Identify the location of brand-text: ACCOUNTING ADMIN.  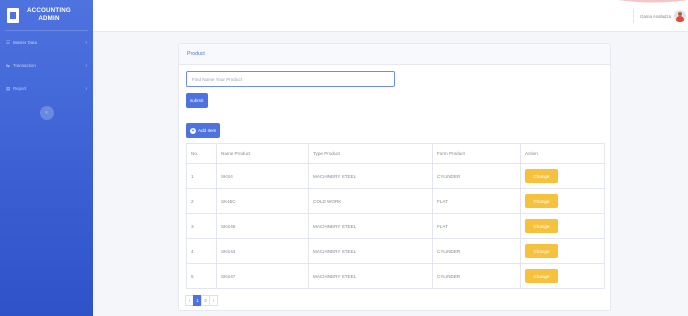
(49, 15).